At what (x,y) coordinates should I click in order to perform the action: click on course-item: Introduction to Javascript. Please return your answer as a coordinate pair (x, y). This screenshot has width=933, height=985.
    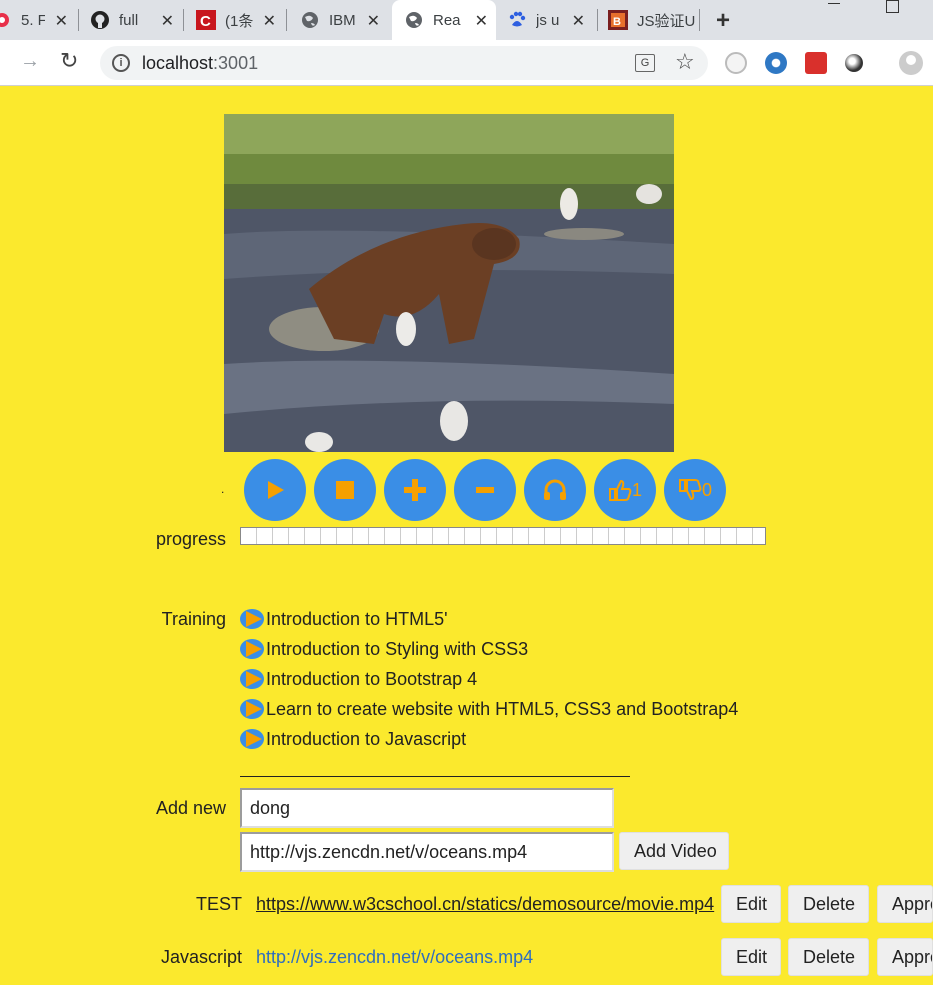
    Looking at the image, I should click on (353, 739).